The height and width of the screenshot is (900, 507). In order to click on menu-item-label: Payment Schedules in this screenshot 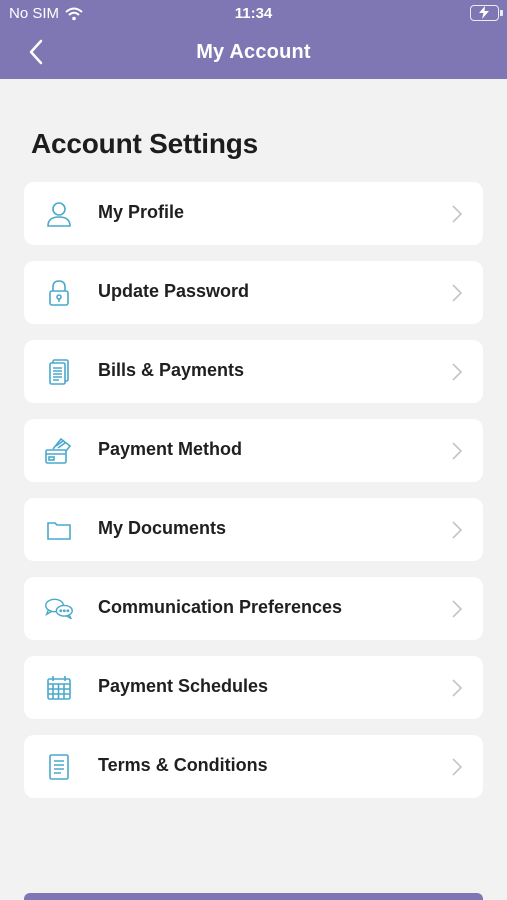, I will do `click(183, 686)`.